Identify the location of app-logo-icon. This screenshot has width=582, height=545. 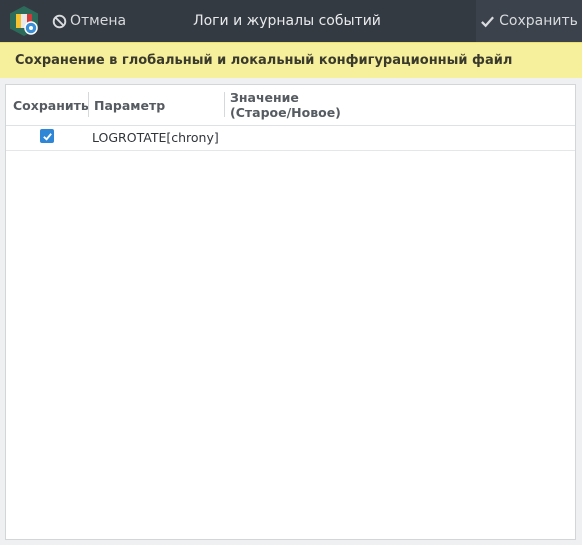
(24, 21).